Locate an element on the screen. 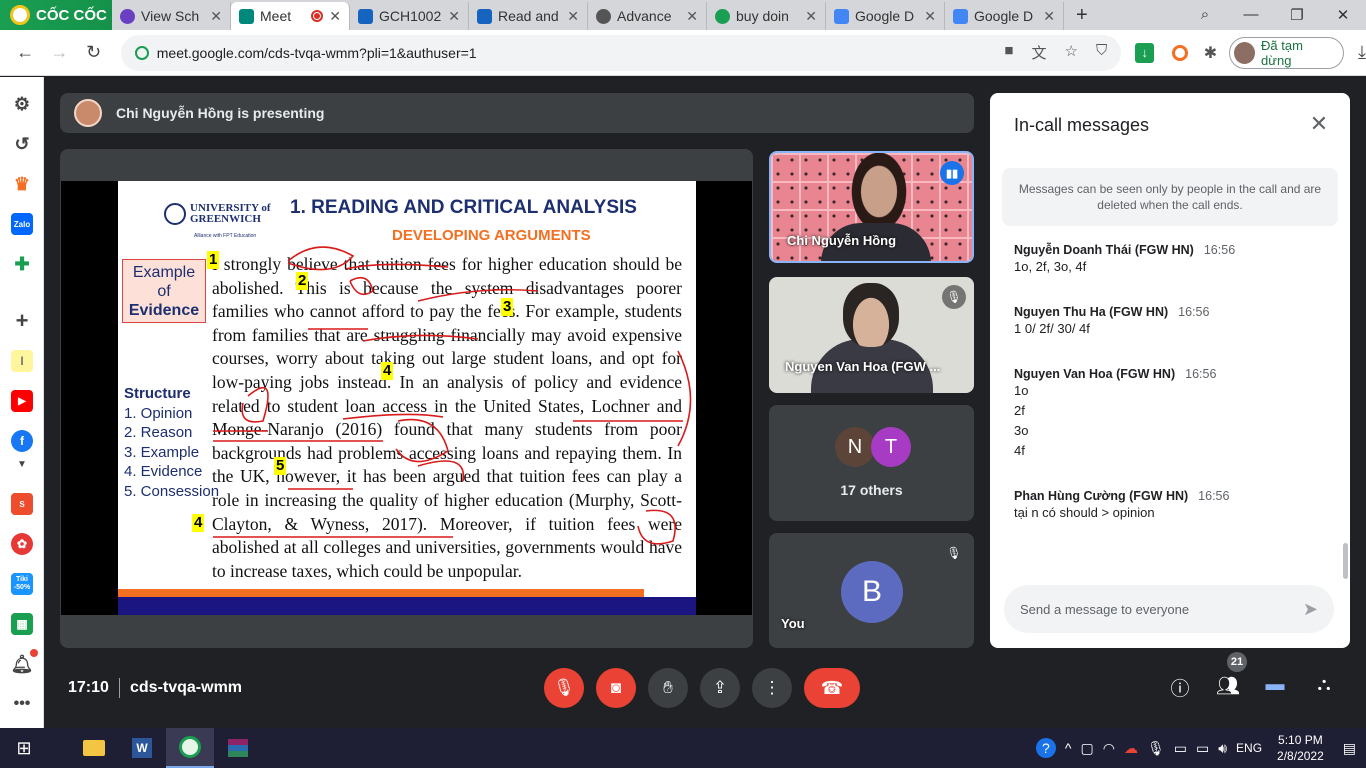 The width and height of the screenshot is (1366, 768). new-tab-button: + is located at coordinates (1082, 15).